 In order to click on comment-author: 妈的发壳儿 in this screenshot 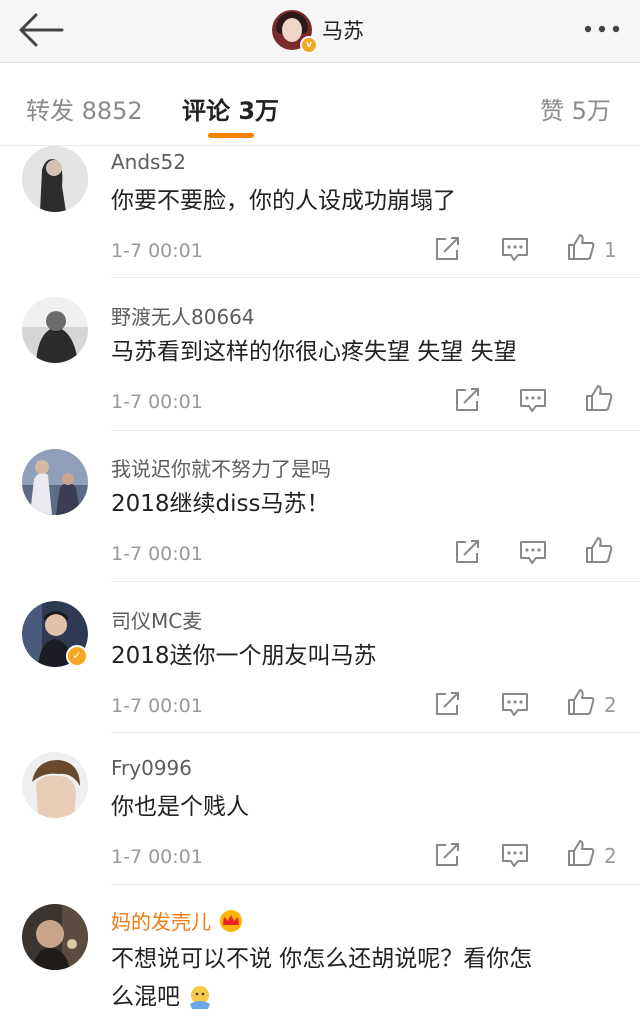, I will do `click(161, 920)`.